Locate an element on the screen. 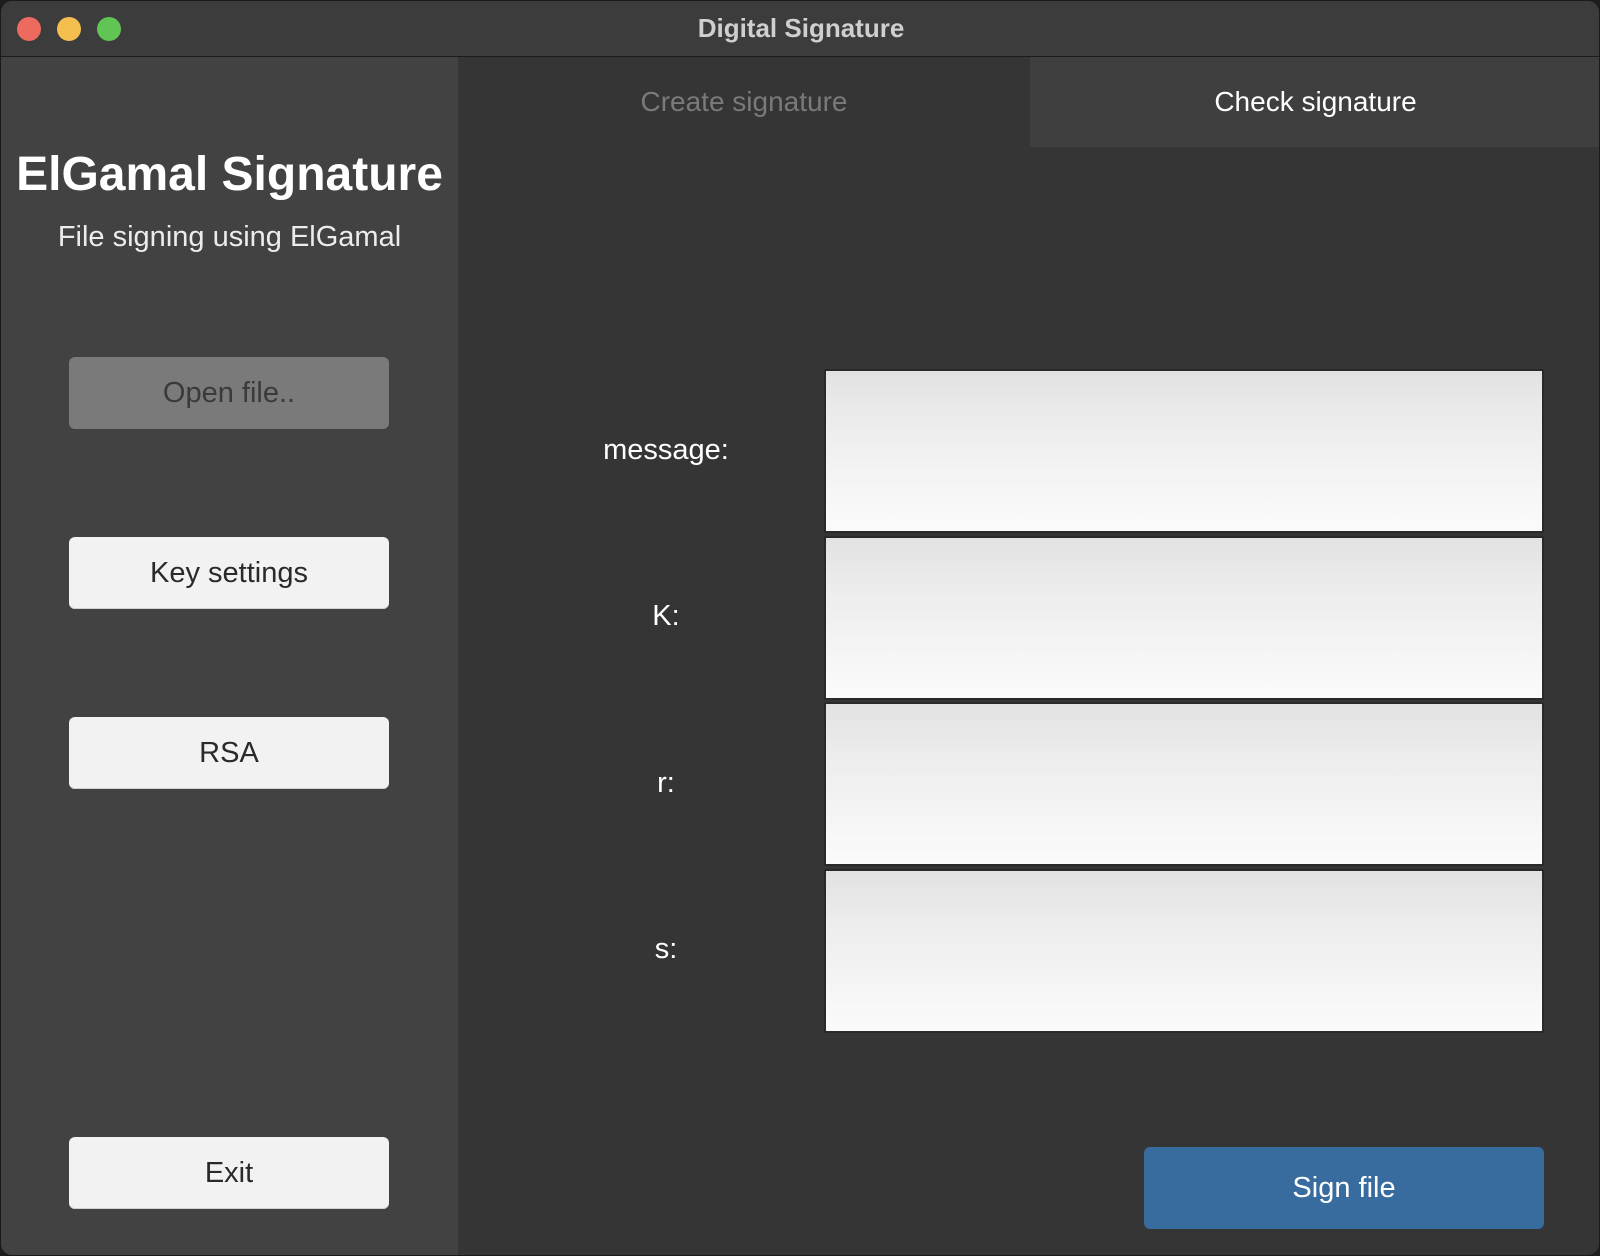 The image size is (1600, 1256). sign-file-button: Sign file is located at coordinates (1344, 1188).